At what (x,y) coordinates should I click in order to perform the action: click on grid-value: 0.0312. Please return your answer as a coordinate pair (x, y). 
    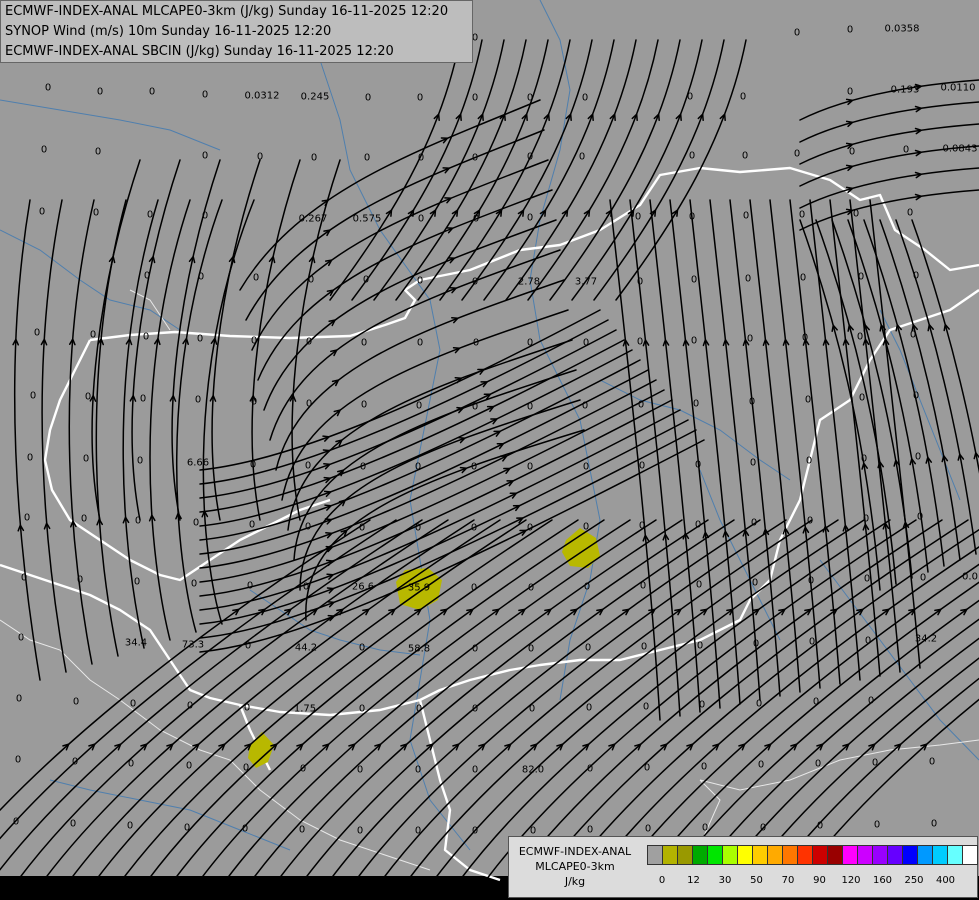
    Looking at the image, I should click on (262, 96).